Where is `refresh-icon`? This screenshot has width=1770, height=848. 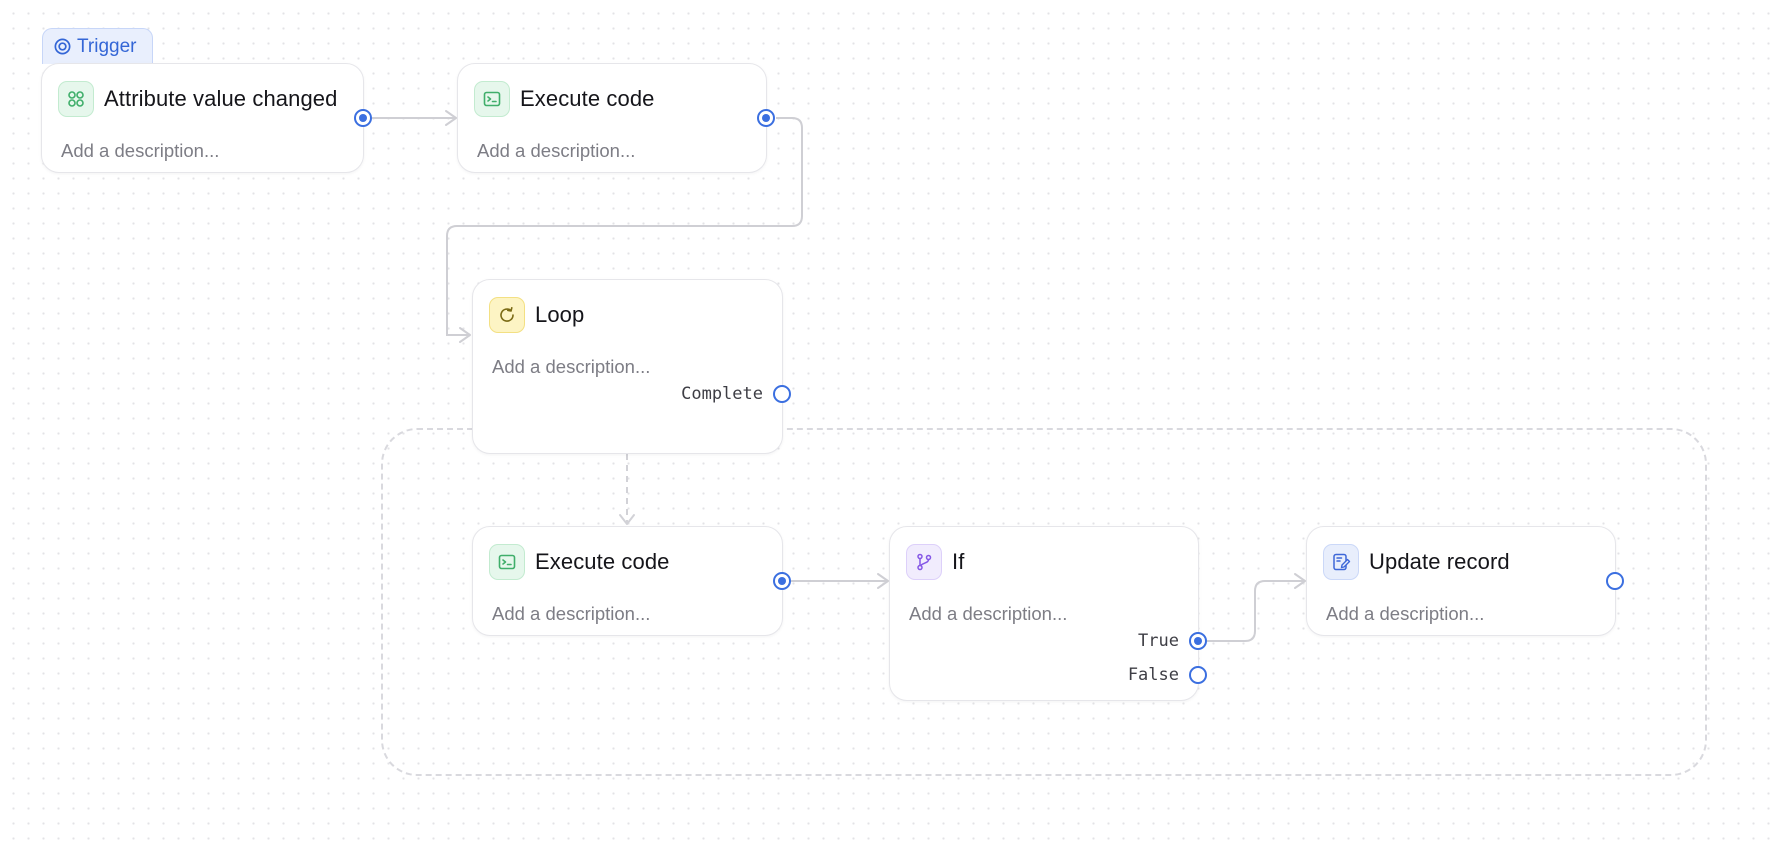
refresh-icon is located at coordinates (507, 315).